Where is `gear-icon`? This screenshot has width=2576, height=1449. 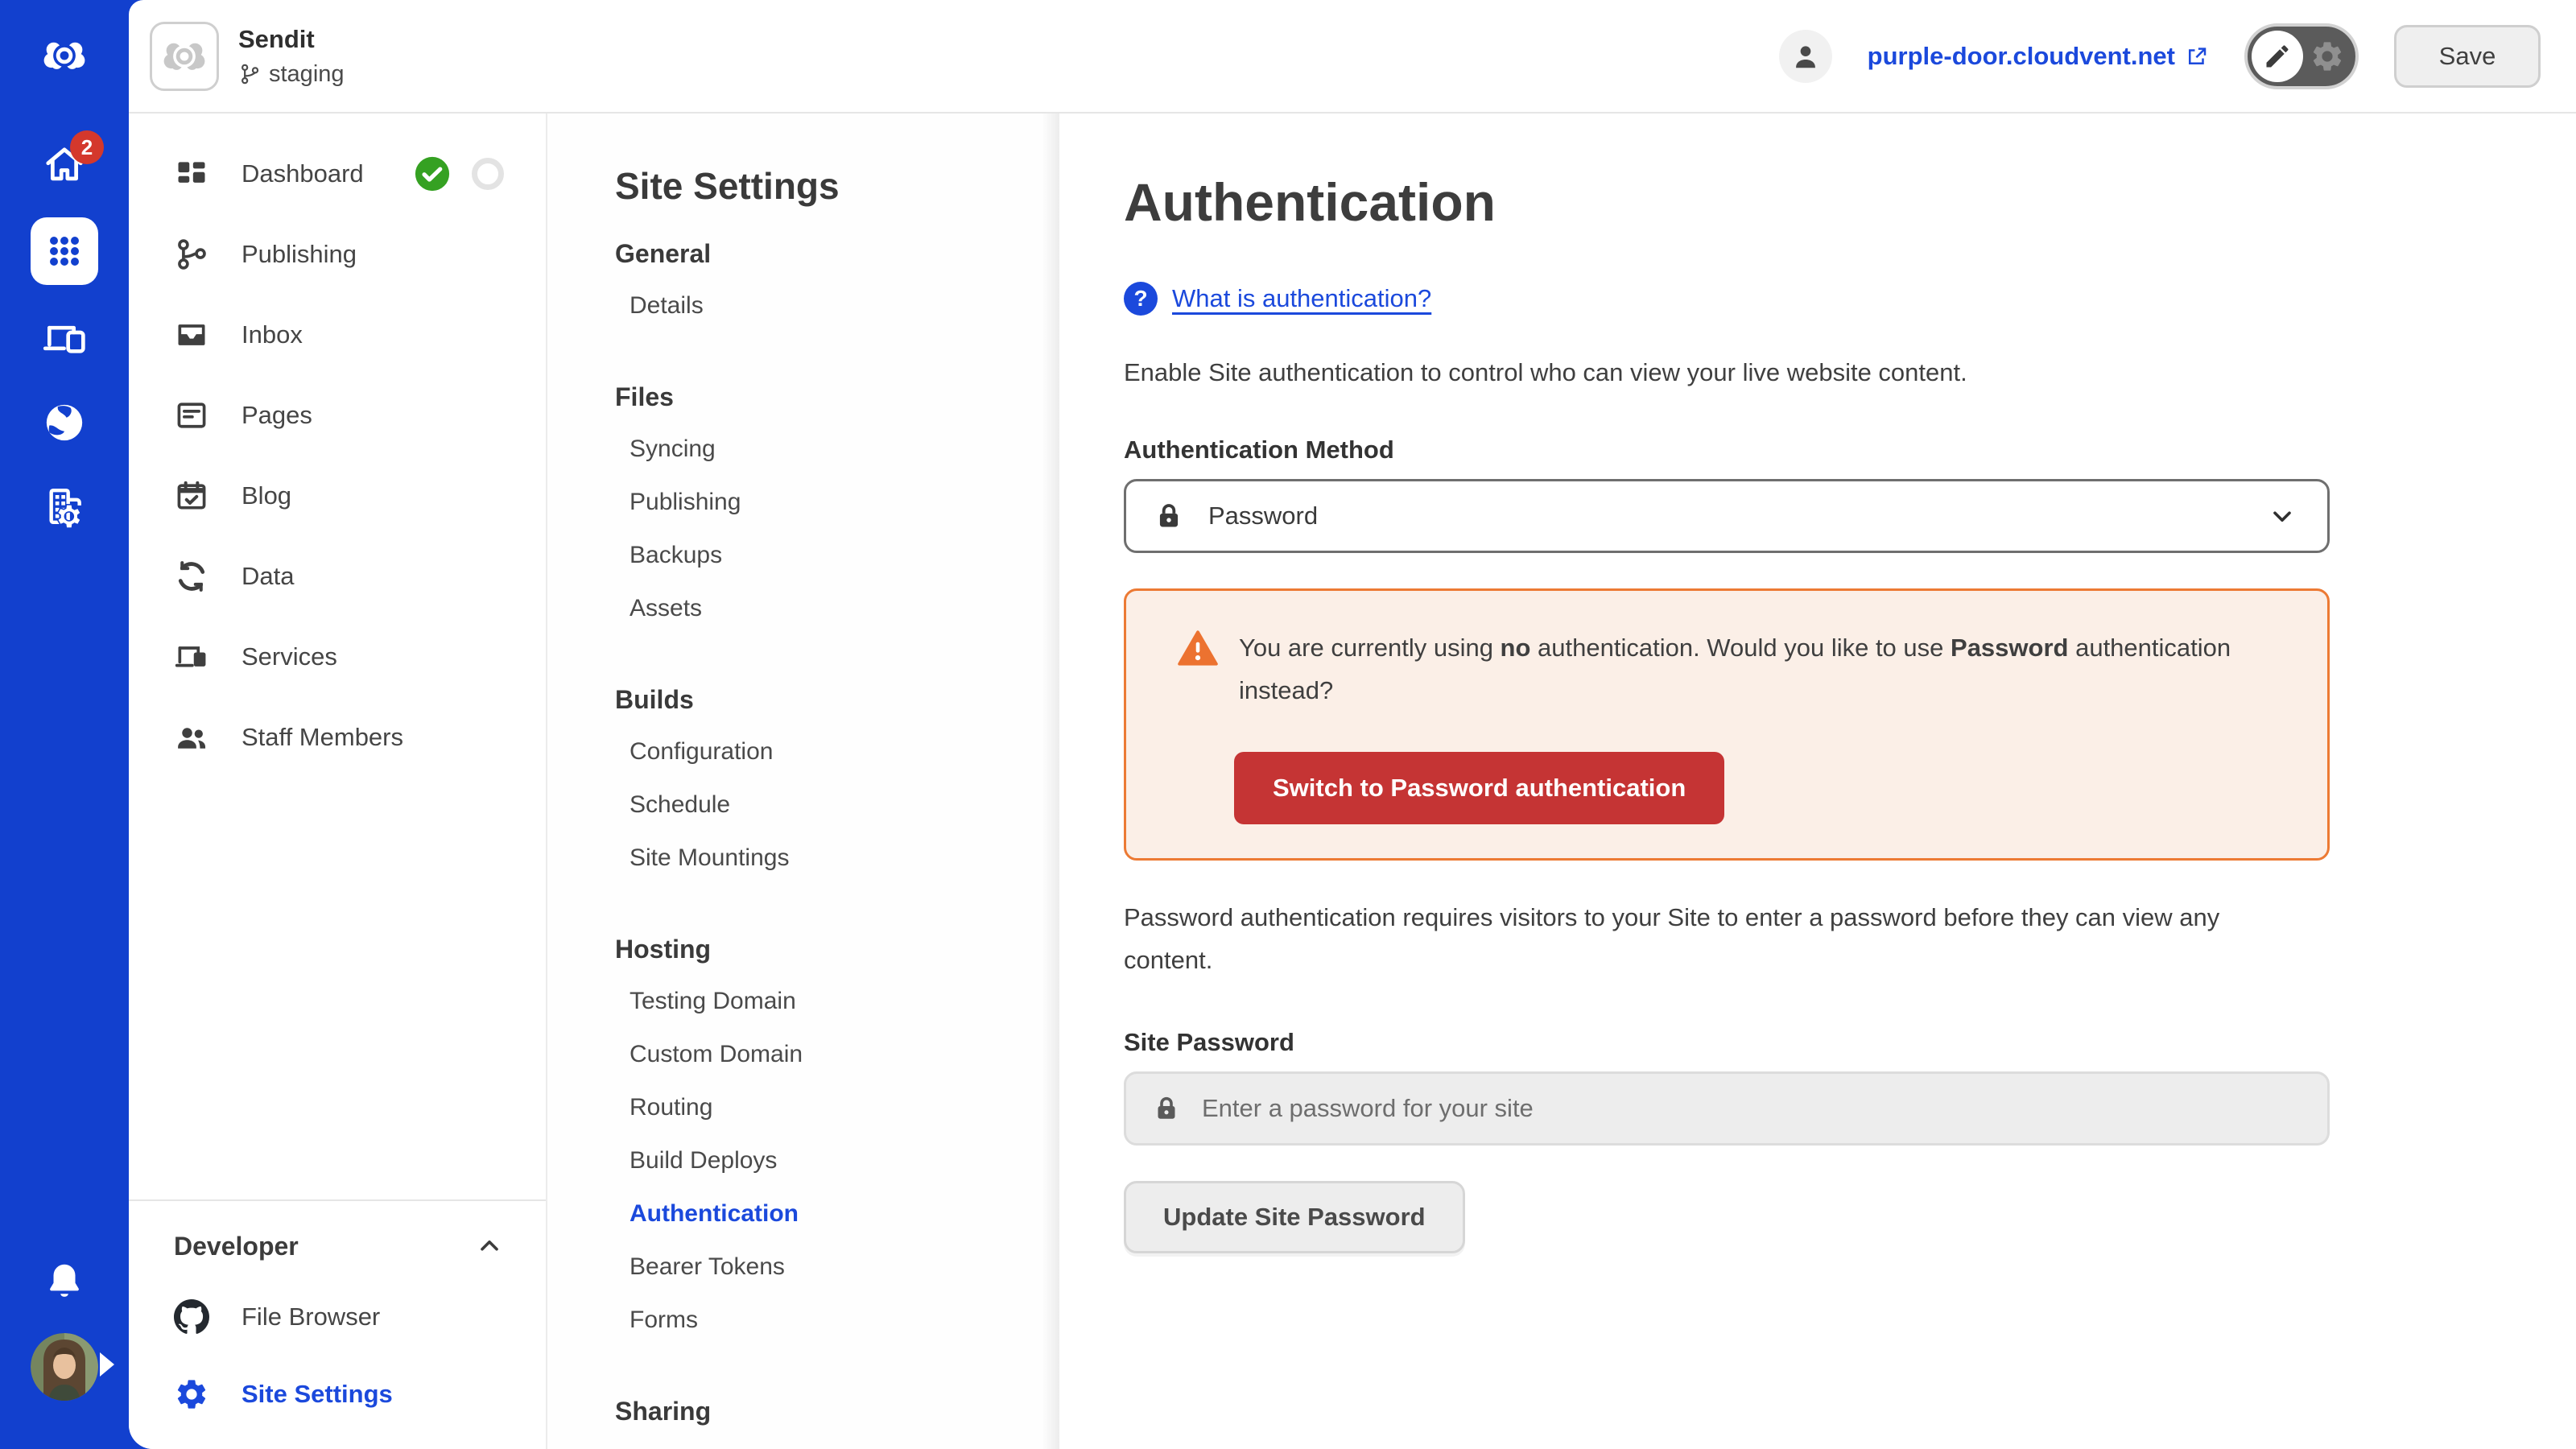
gear-icon is located at coordinates (191, 1394).